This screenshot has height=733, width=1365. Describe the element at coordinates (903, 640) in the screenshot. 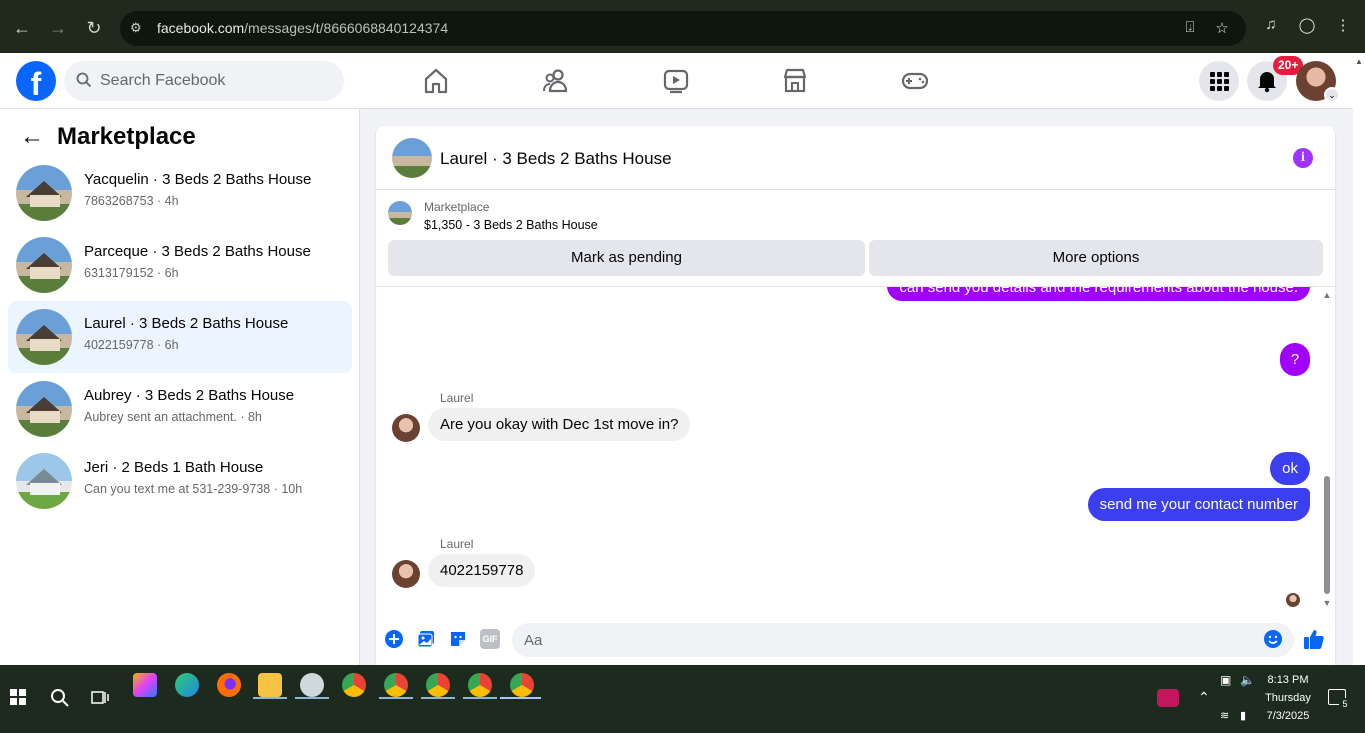

I see `message-input` at that location.